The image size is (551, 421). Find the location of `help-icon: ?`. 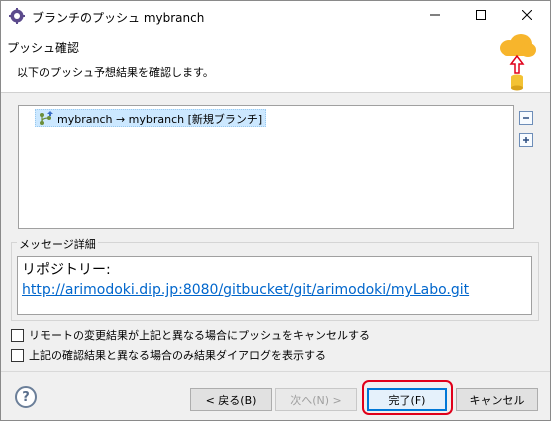

help-icon: ? is located at coordinates (26, 397).